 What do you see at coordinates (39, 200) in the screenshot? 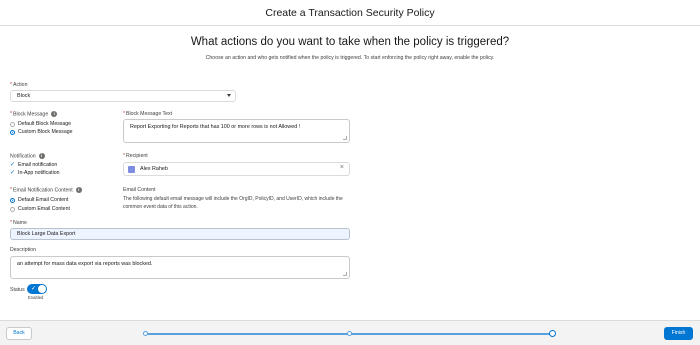
I see `radio-default-email-content: Default Email Content` at bounding box center [39, 200].